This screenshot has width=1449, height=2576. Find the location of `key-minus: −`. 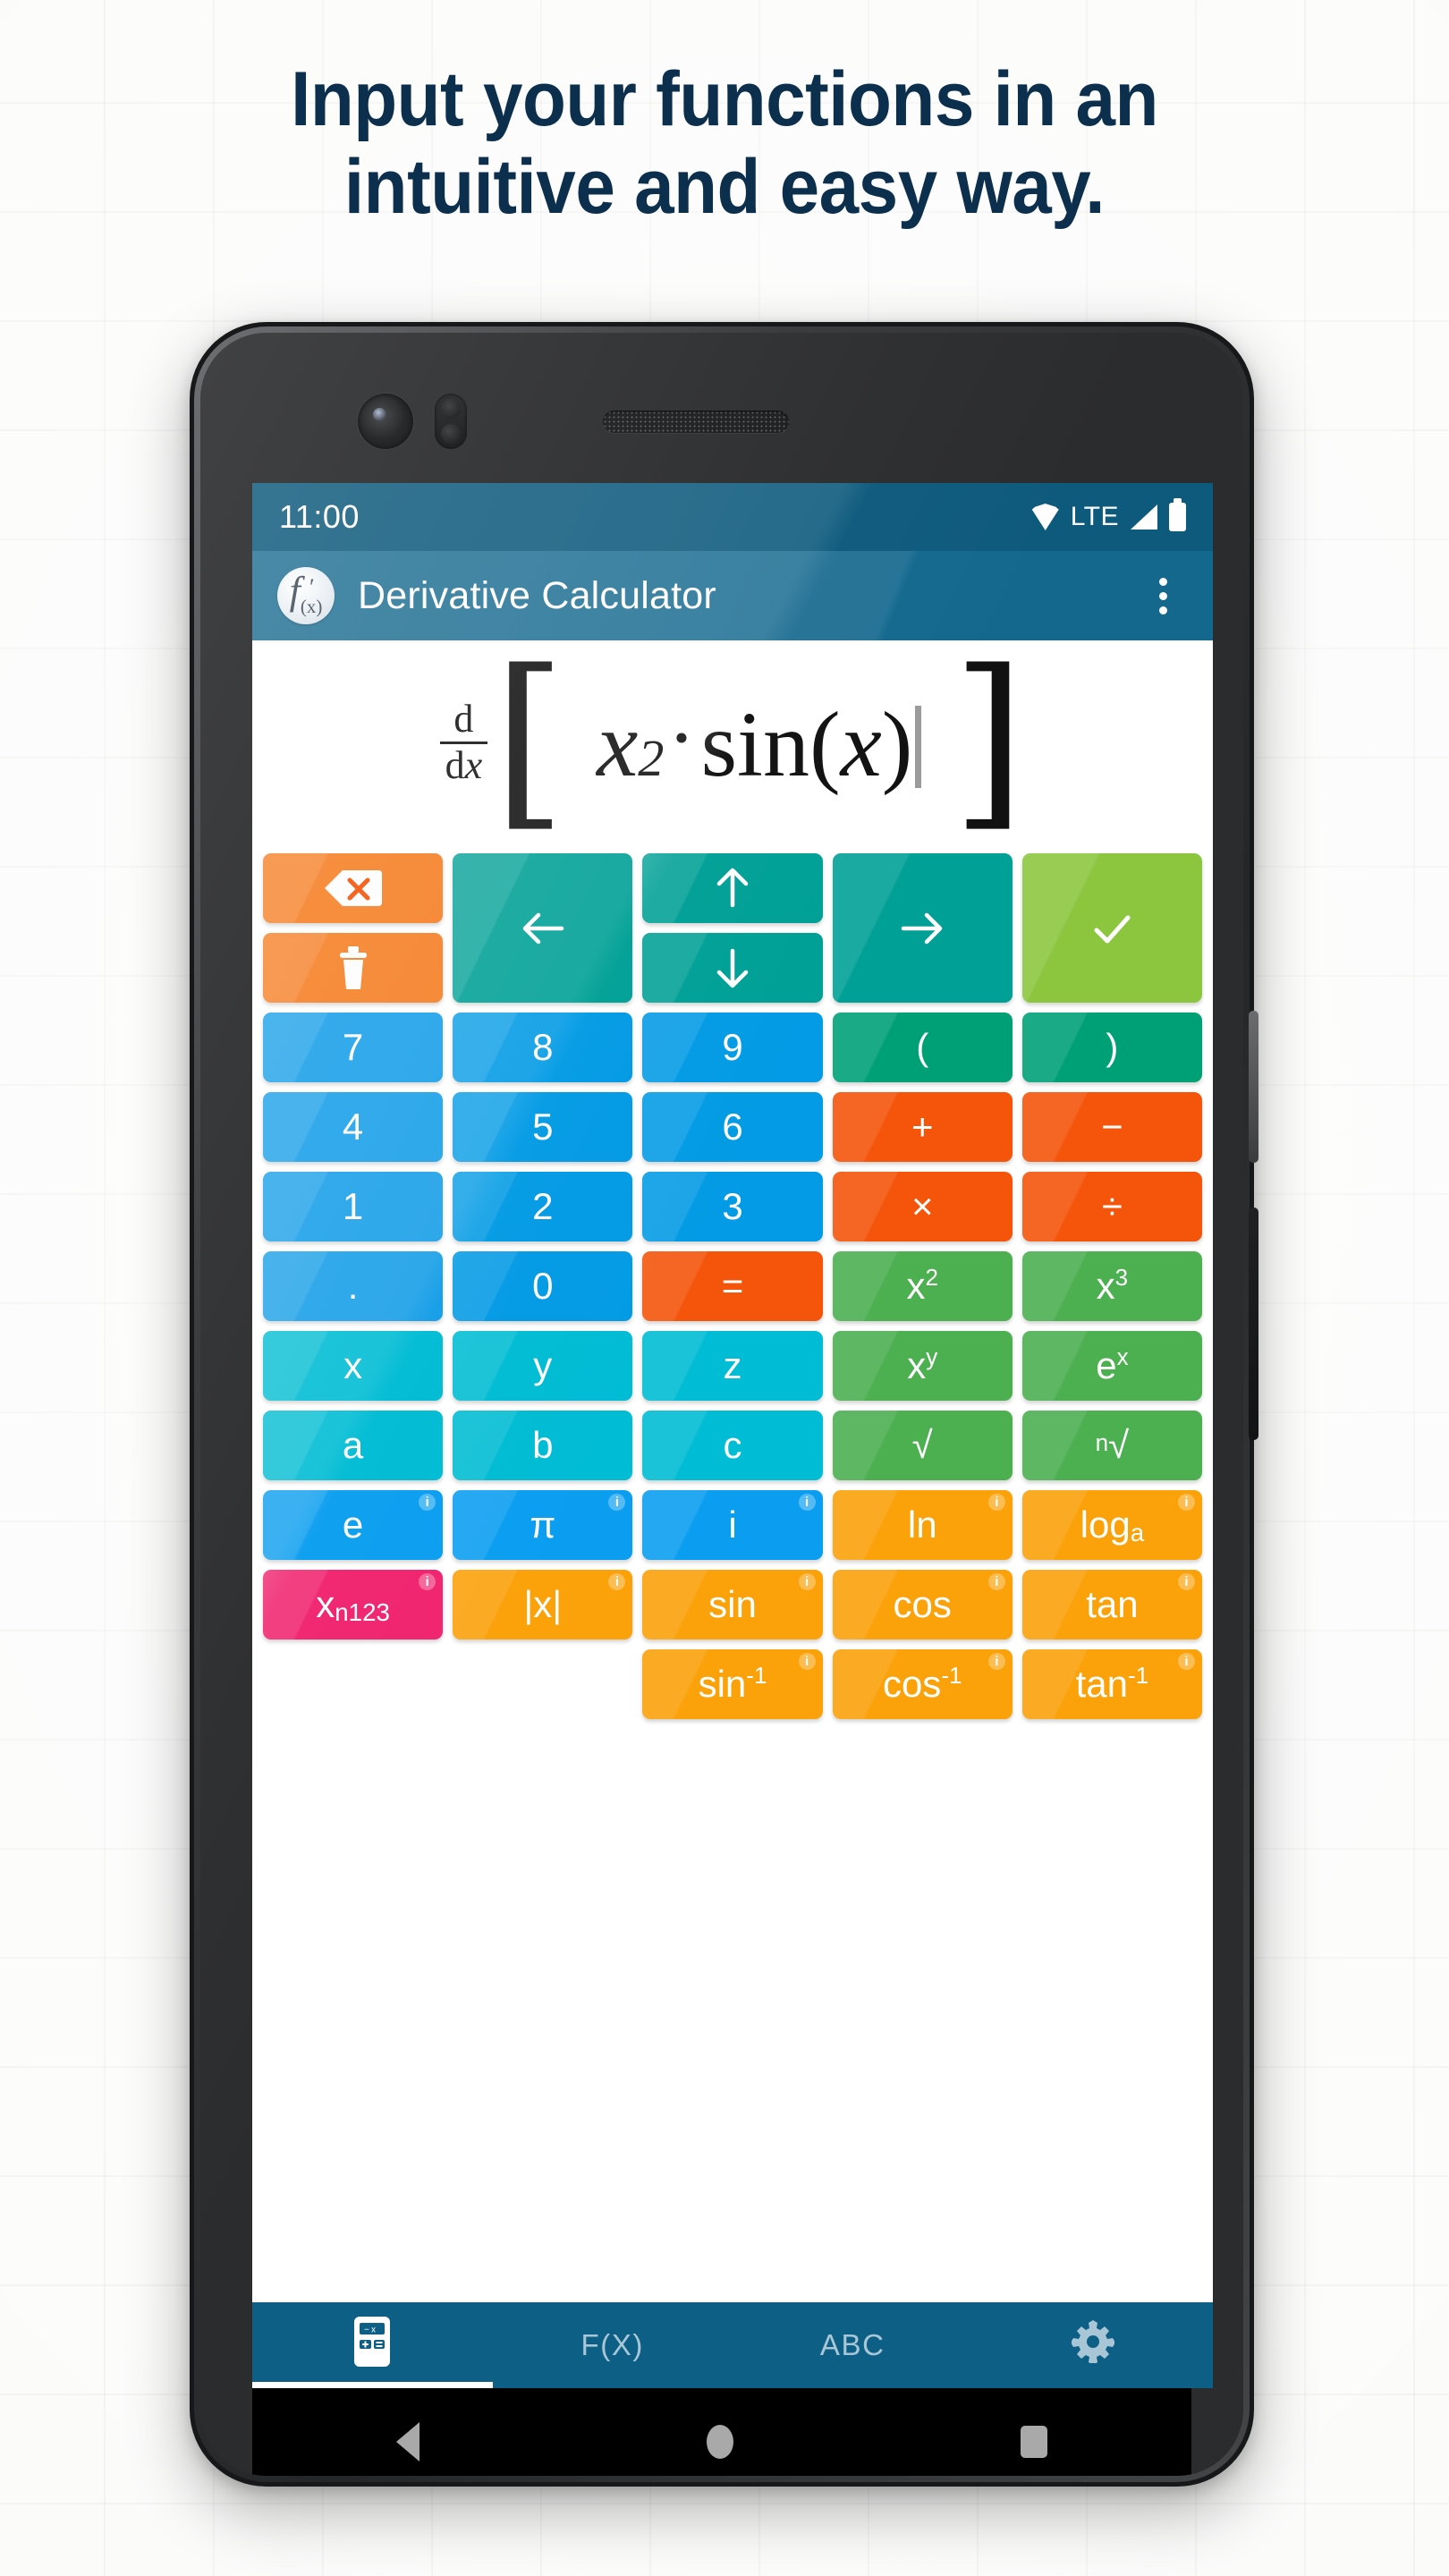

key-minus: − is located at coordinates (1112, 1127).